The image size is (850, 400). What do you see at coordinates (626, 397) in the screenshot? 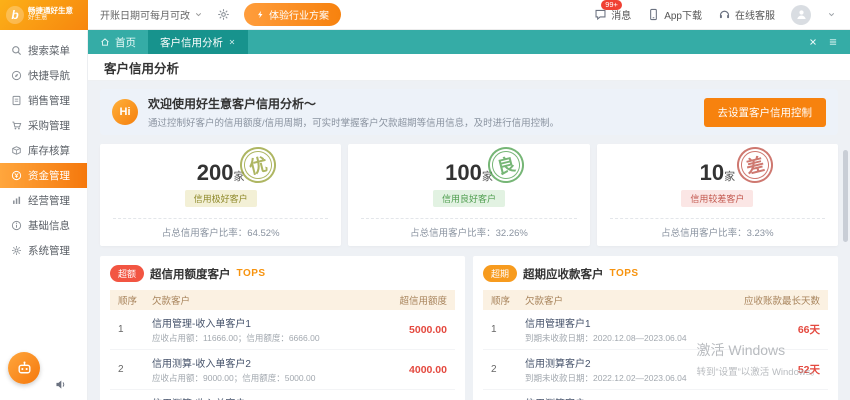
I see `customer-name: 信用测算客户3` at bounding box center [626, 397].